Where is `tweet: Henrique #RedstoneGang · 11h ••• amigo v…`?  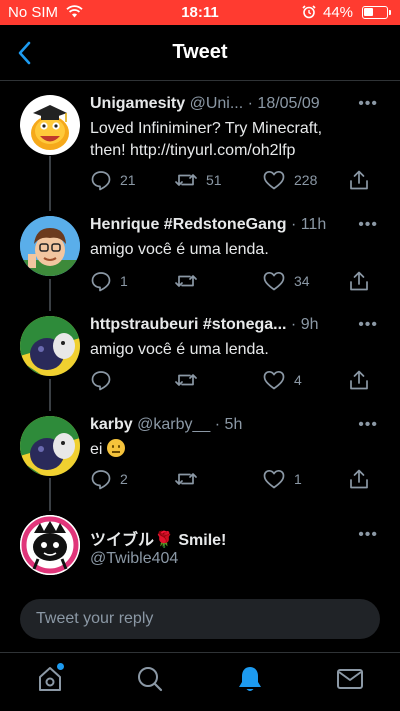
tweet: Henrique #RedstoneGang · 11h ••• amigo v… is located at coordinates (200, 261).